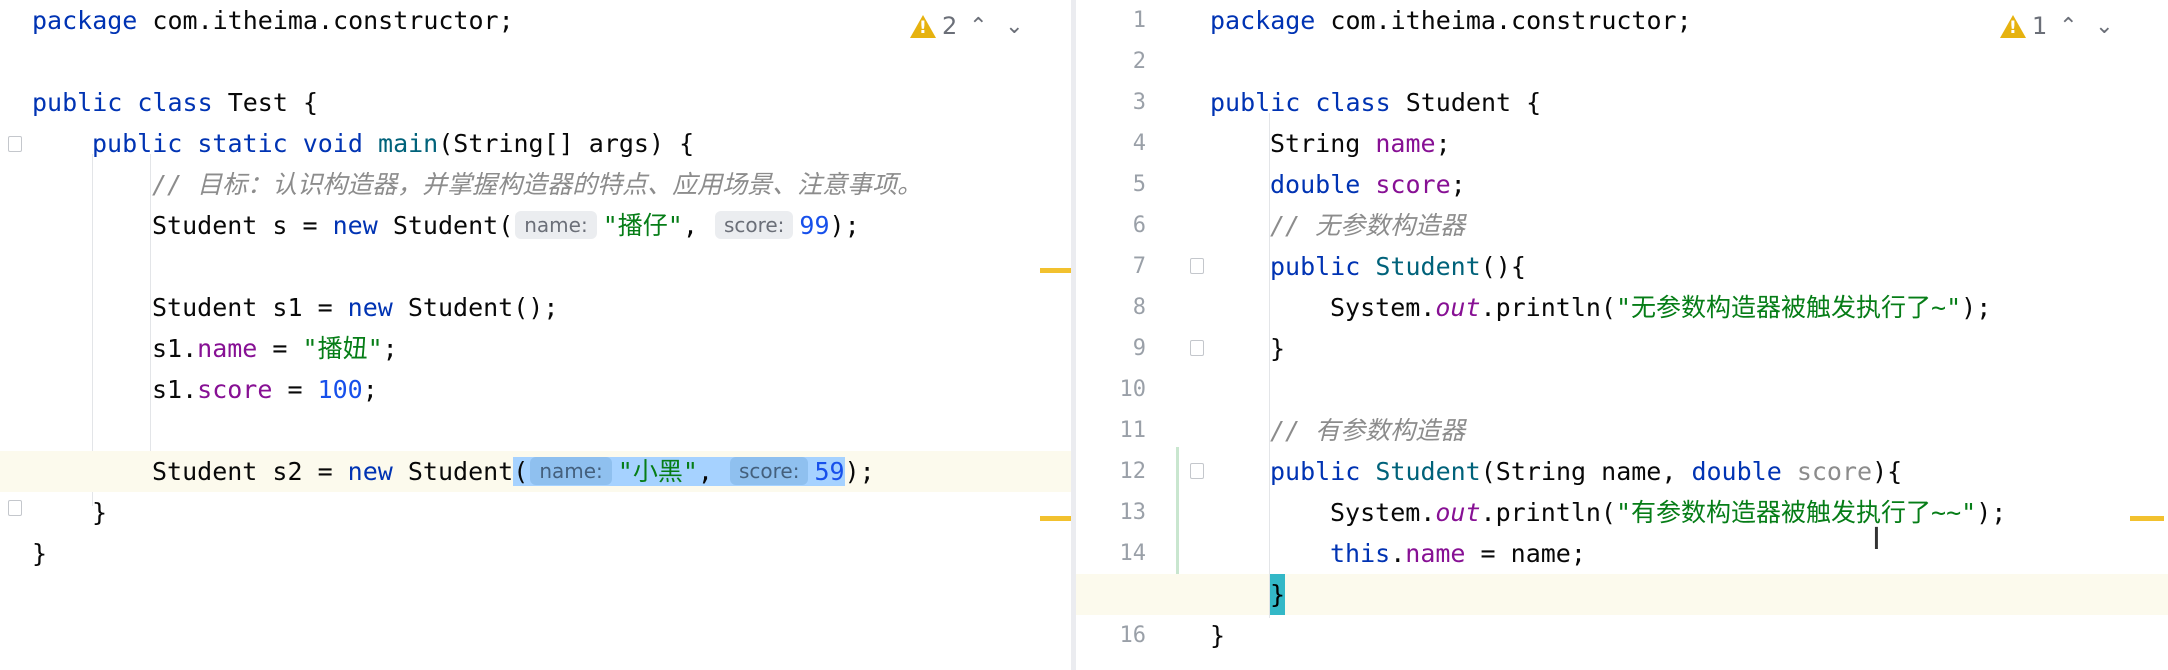 This screenshot has width=2168, height=670. I want to click on code-line-3: public class Test {, so click(535, 102).